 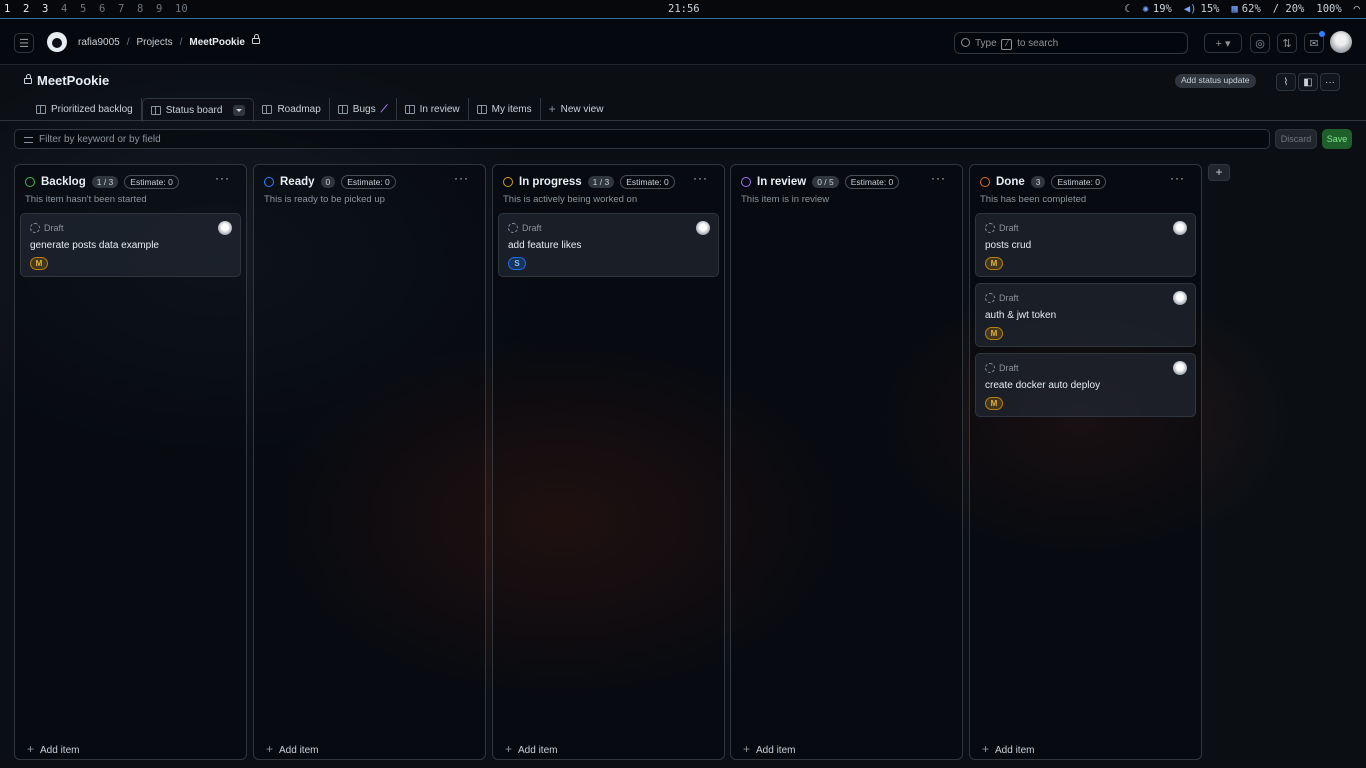 What do you see at coordinates (99, 42) in the screenshot?
I see `breadcrumb-owner: rafia9005` at bounding box center [99, 42].